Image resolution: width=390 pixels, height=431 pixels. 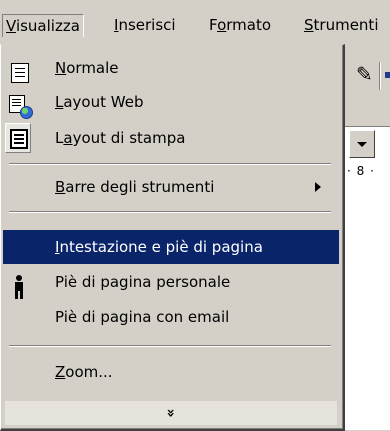 I want to click on menu-item-label: Barre degli strumenti, so click(x=135, y=187).